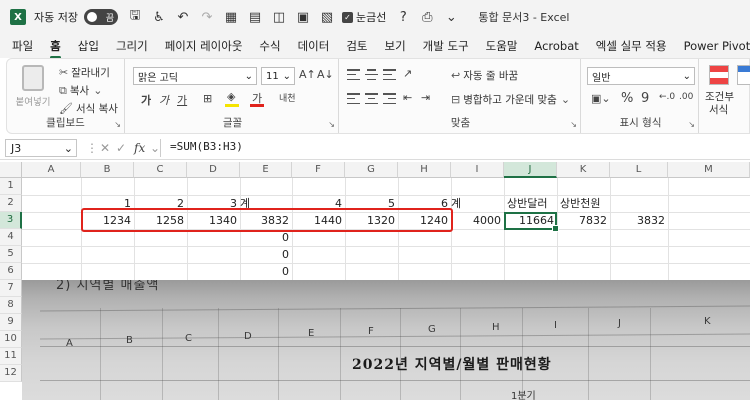 Image resolution: width=750 pixels, height=400 pixels. I want to click on italic-button: 가, so click(164, 100).